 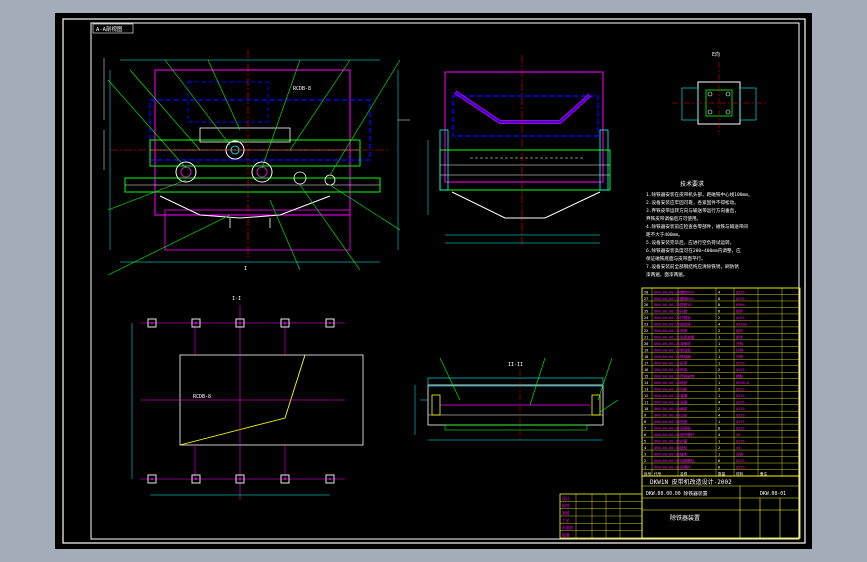 I want to click on bom-cell: 16, so click(x=646, y=370).